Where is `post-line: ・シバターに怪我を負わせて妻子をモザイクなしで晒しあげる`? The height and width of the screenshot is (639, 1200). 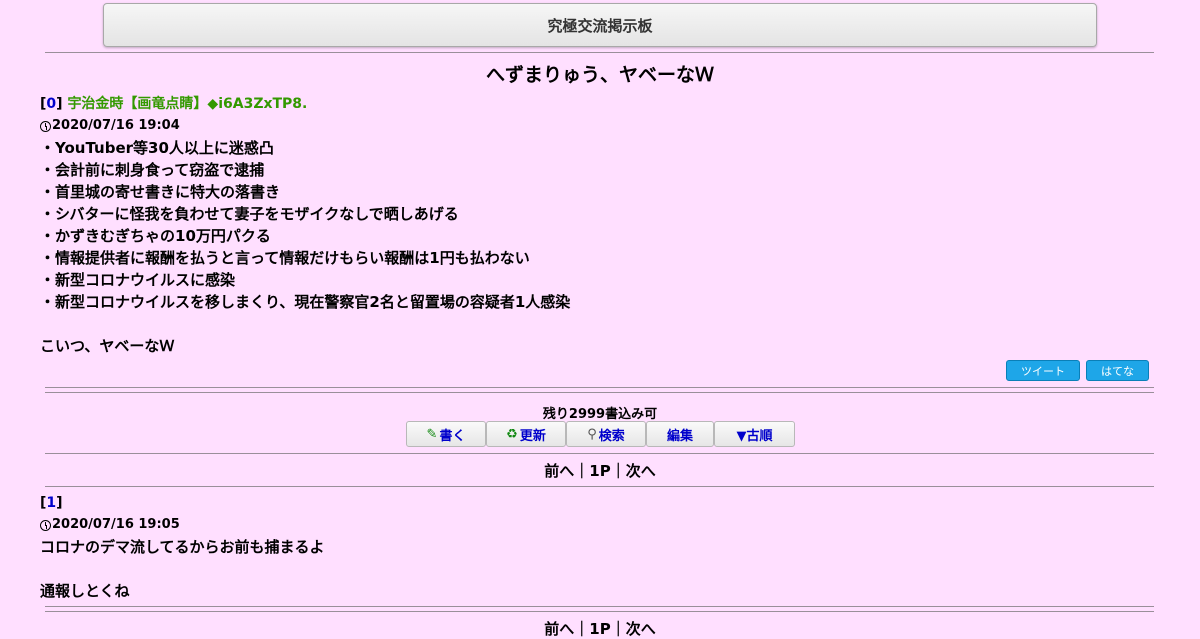
post-line: ・シバターに怪我を負わせて妻子をモザイクなしで晒しあげる is located at coordinates (249, 214).